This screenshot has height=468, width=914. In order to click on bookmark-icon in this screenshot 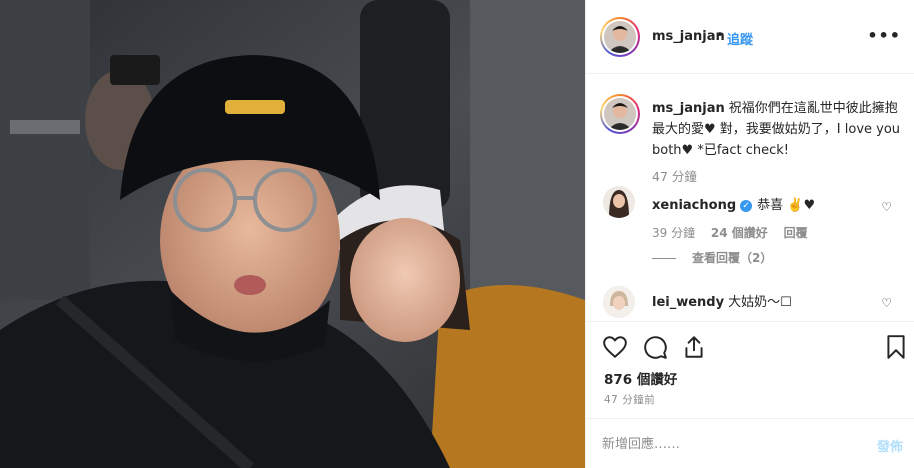, I will do `click(896, 347)`.